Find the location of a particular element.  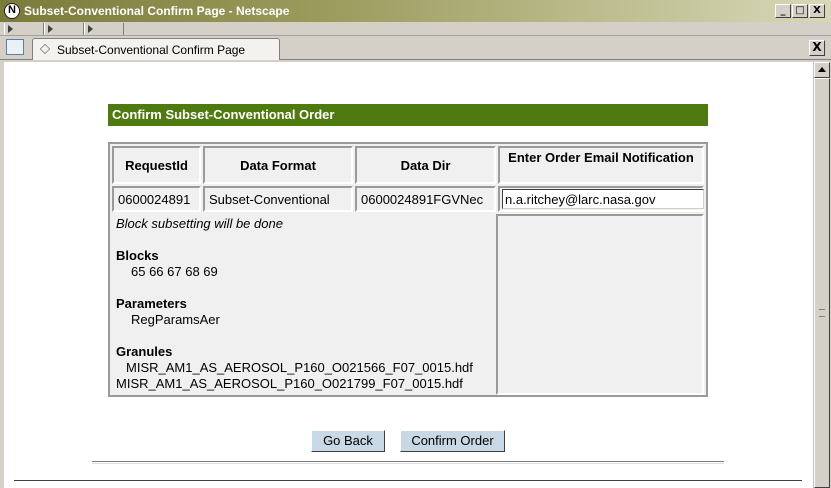

tab-label: Subset-Conventional Confirm Page is located at coordinates (151, 50).